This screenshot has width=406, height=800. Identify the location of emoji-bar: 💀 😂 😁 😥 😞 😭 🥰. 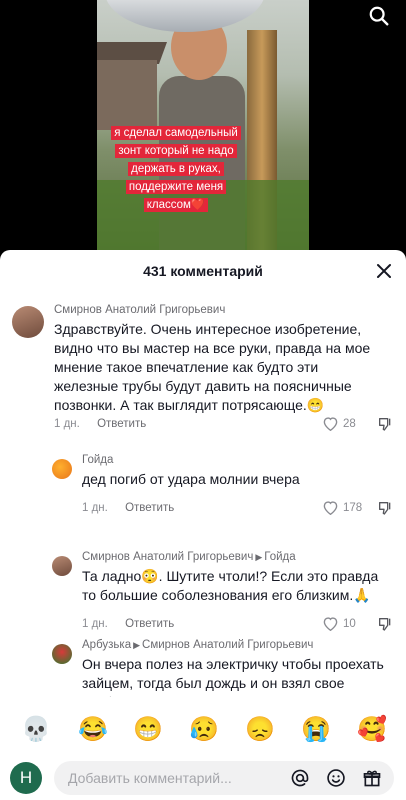
(203, 730).